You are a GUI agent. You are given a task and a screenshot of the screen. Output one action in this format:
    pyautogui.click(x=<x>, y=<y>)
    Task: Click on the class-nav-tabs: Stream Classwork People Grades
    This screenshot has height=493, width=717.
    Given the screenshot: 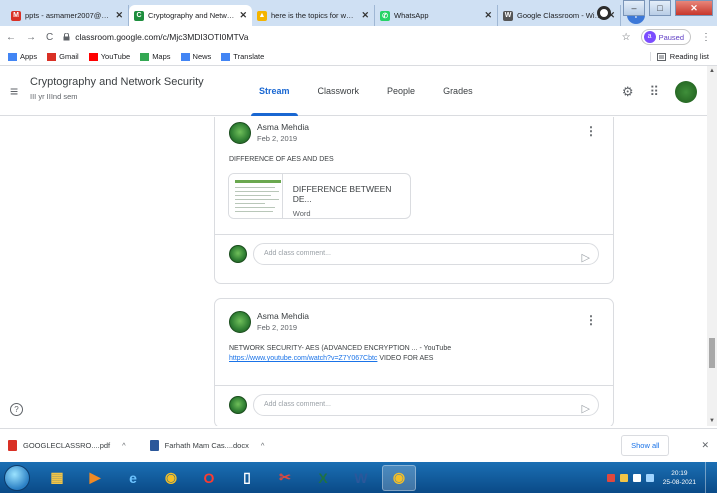 What is the action you would take?
    pyautogui.click(x=366, y=91)
    